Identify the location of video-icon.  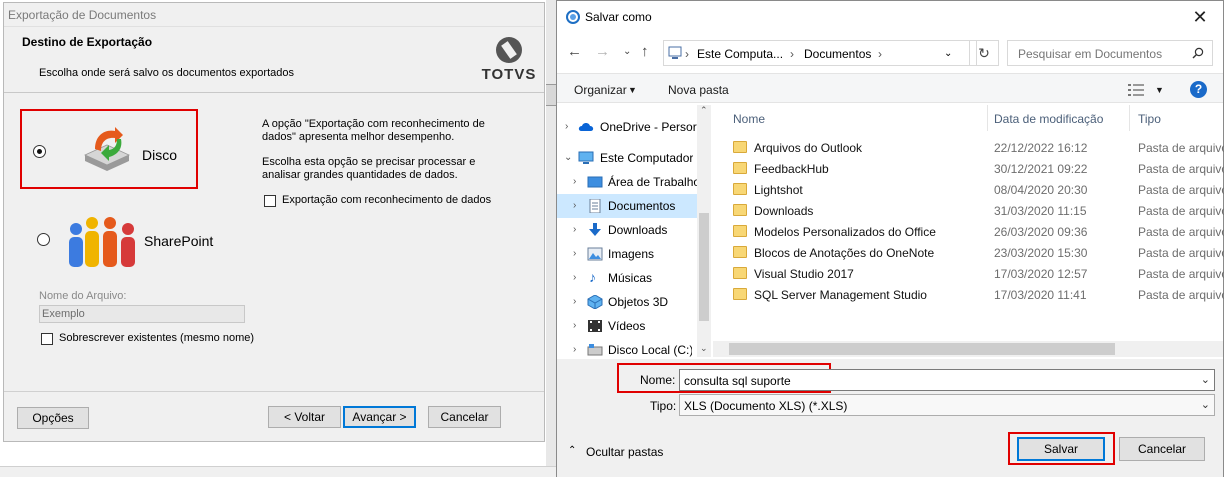
(595, 326).